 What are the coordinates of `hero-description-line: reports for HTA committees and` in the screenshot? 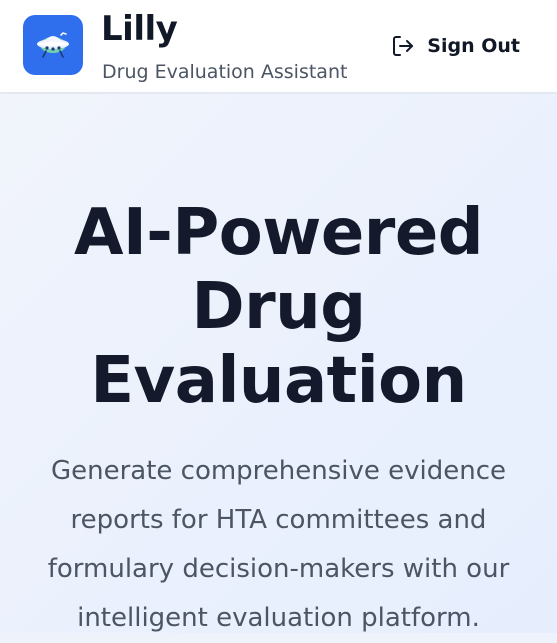 It's located at (278, 520).